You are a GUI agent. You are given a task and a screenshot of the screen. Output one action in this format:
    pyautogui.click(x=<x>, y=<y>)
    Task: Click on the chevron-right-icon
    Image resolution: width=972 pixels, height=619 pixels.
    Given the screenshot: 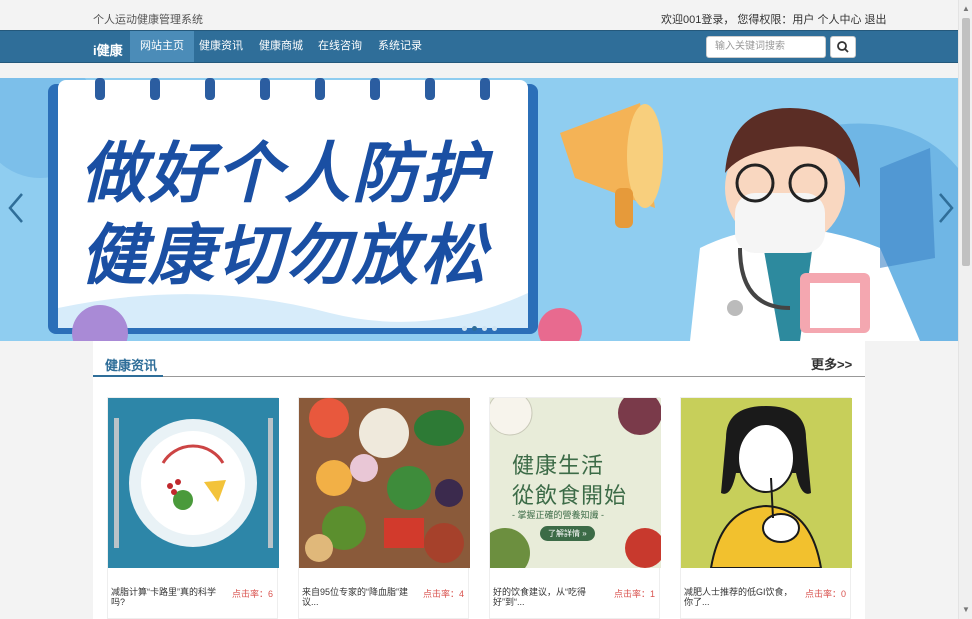 What is the action you would take?
    pyautogui.click(x=943, y=208)
    